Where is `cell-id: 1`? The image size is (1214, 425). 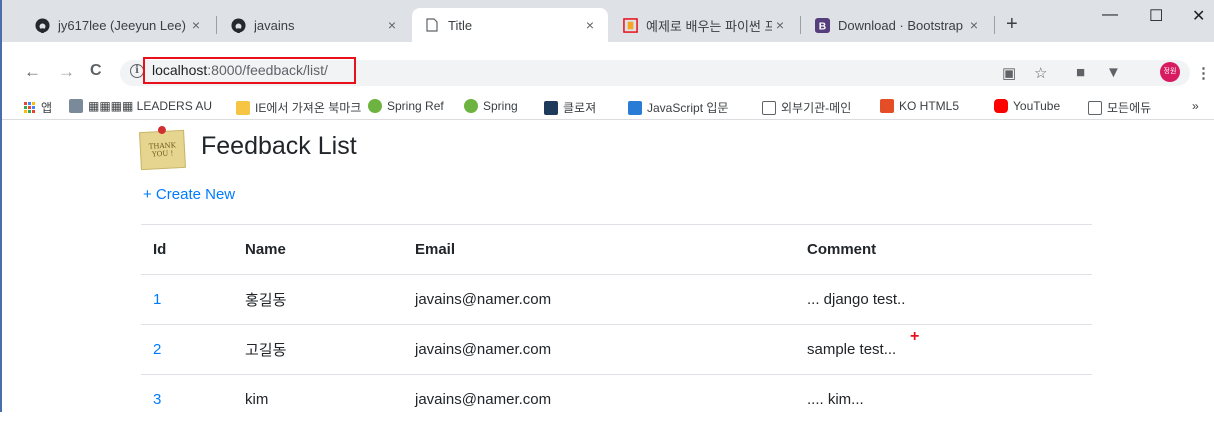
cell-id: 1 is located at coordinates (187, 299).